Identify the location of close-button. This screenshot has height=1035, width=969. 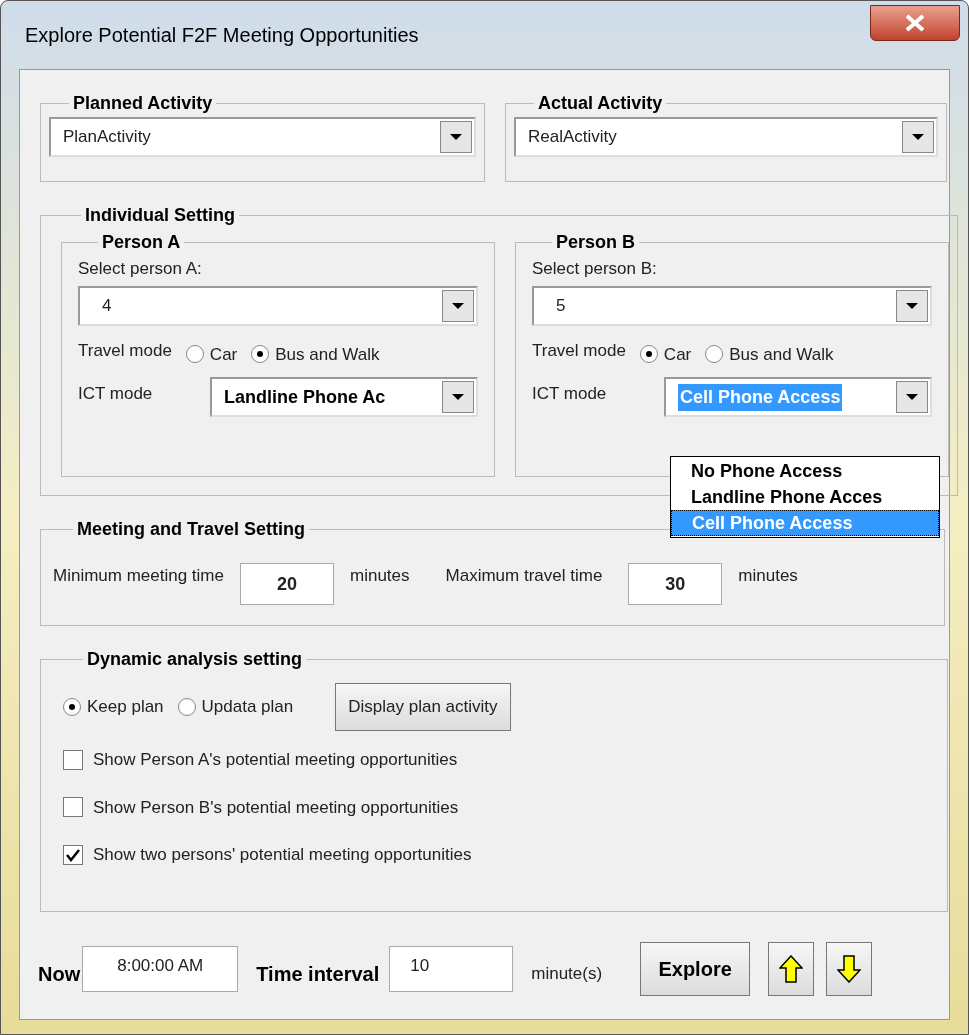
(915, 23).